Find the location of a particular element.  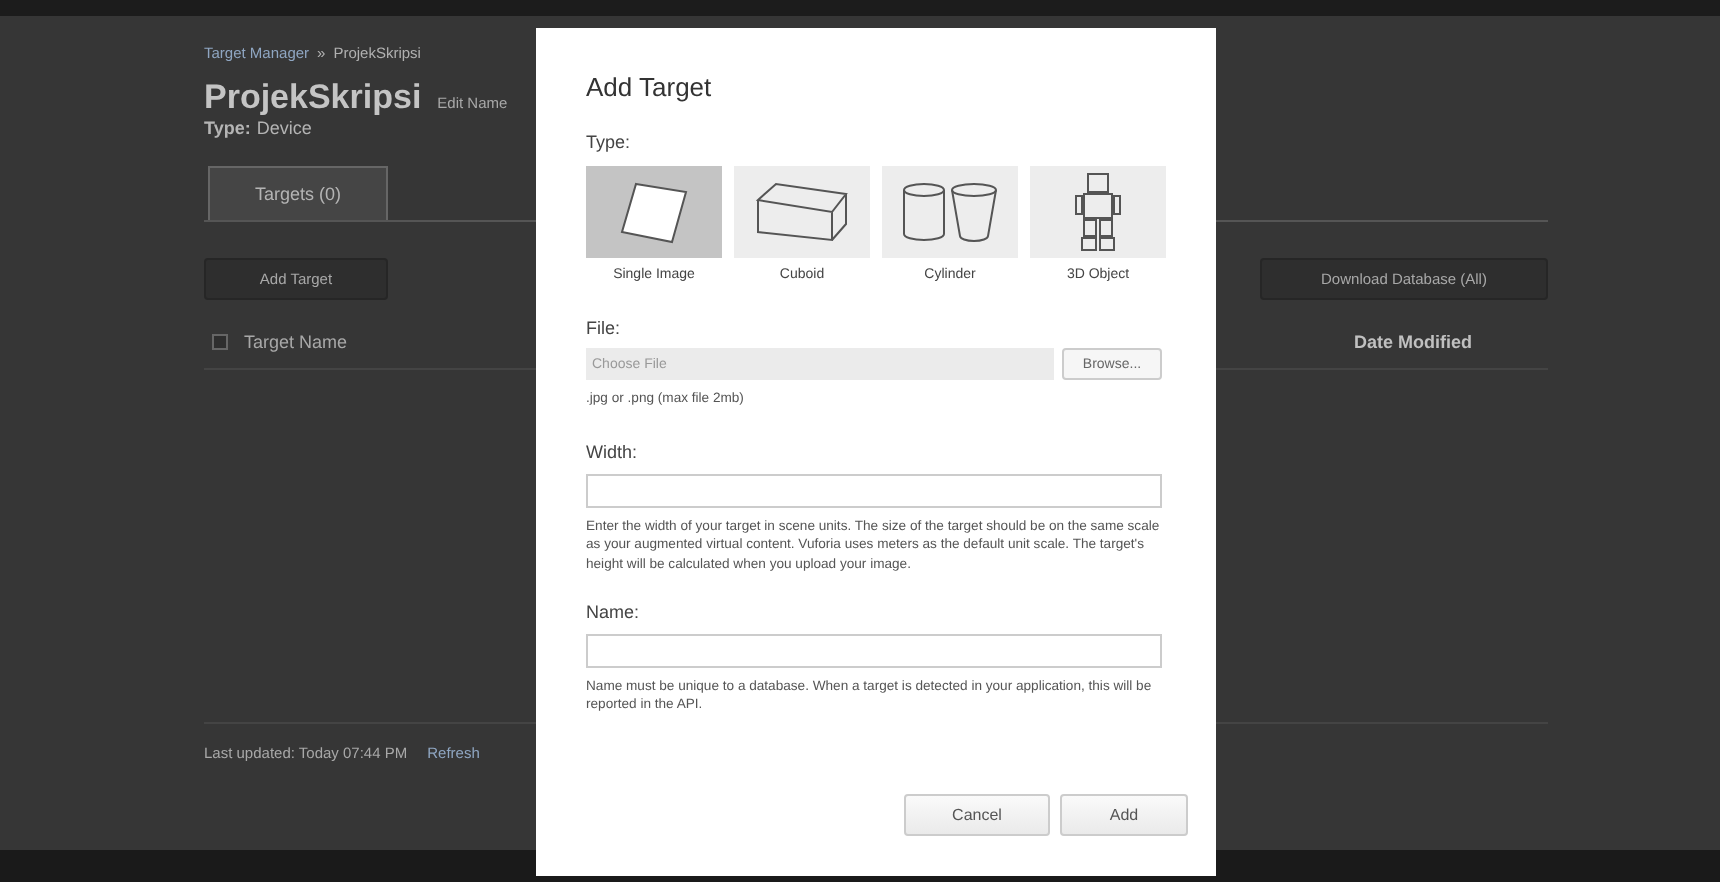

dialog-title: Add Target is located at coordinates (650, 87).